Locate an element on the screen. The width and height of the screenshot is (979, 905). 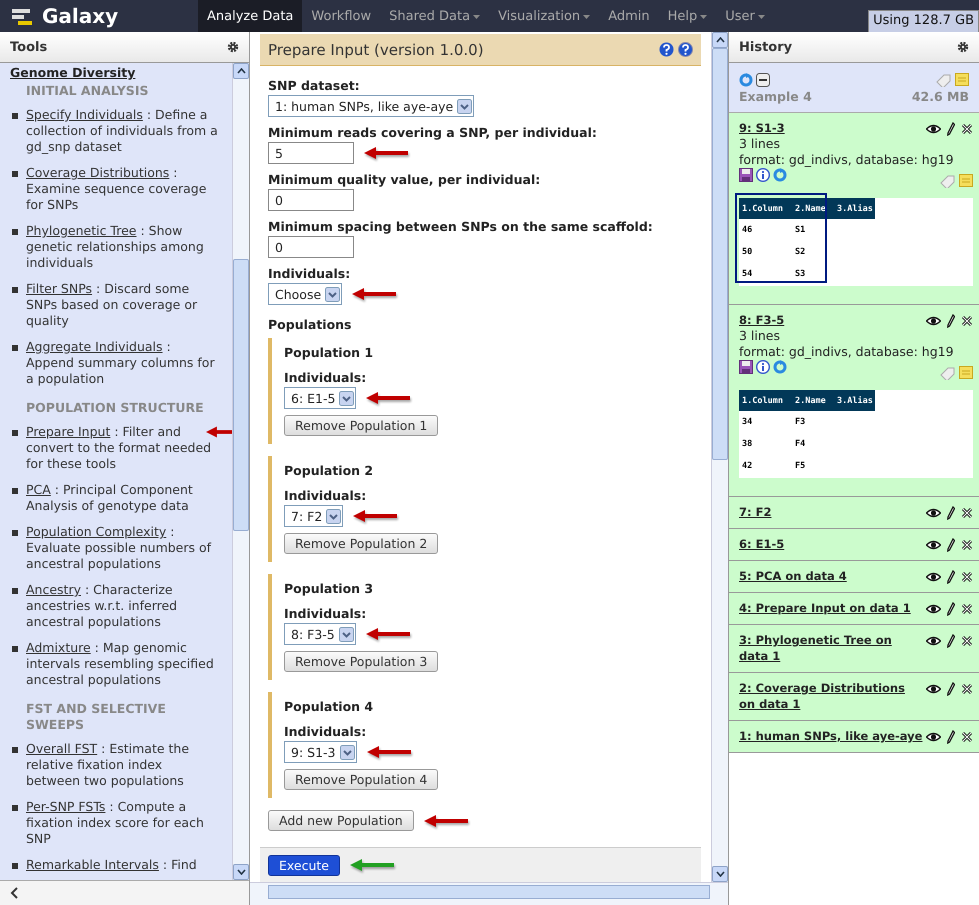
remove-button: Remove Population 2 is located at coordinates (361, 543).